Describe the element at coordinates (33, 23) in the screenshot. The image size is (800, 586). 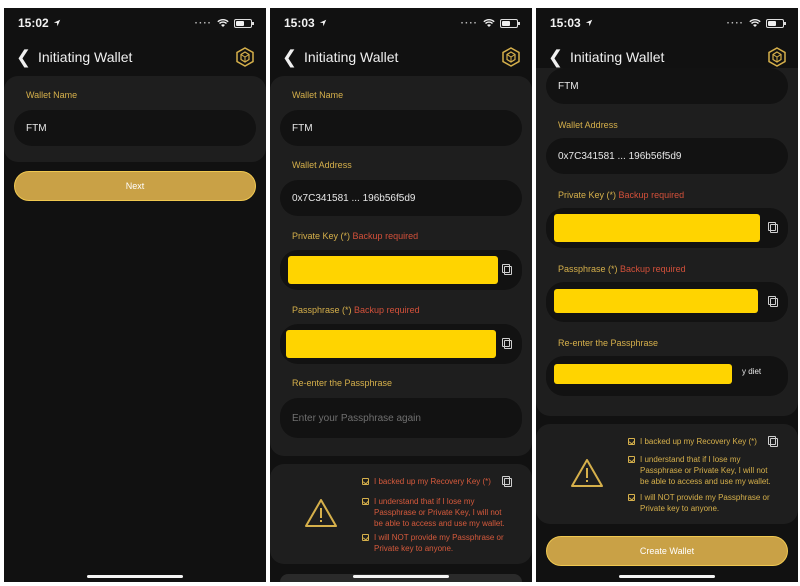
I see `status-time: 15:02` at that location.